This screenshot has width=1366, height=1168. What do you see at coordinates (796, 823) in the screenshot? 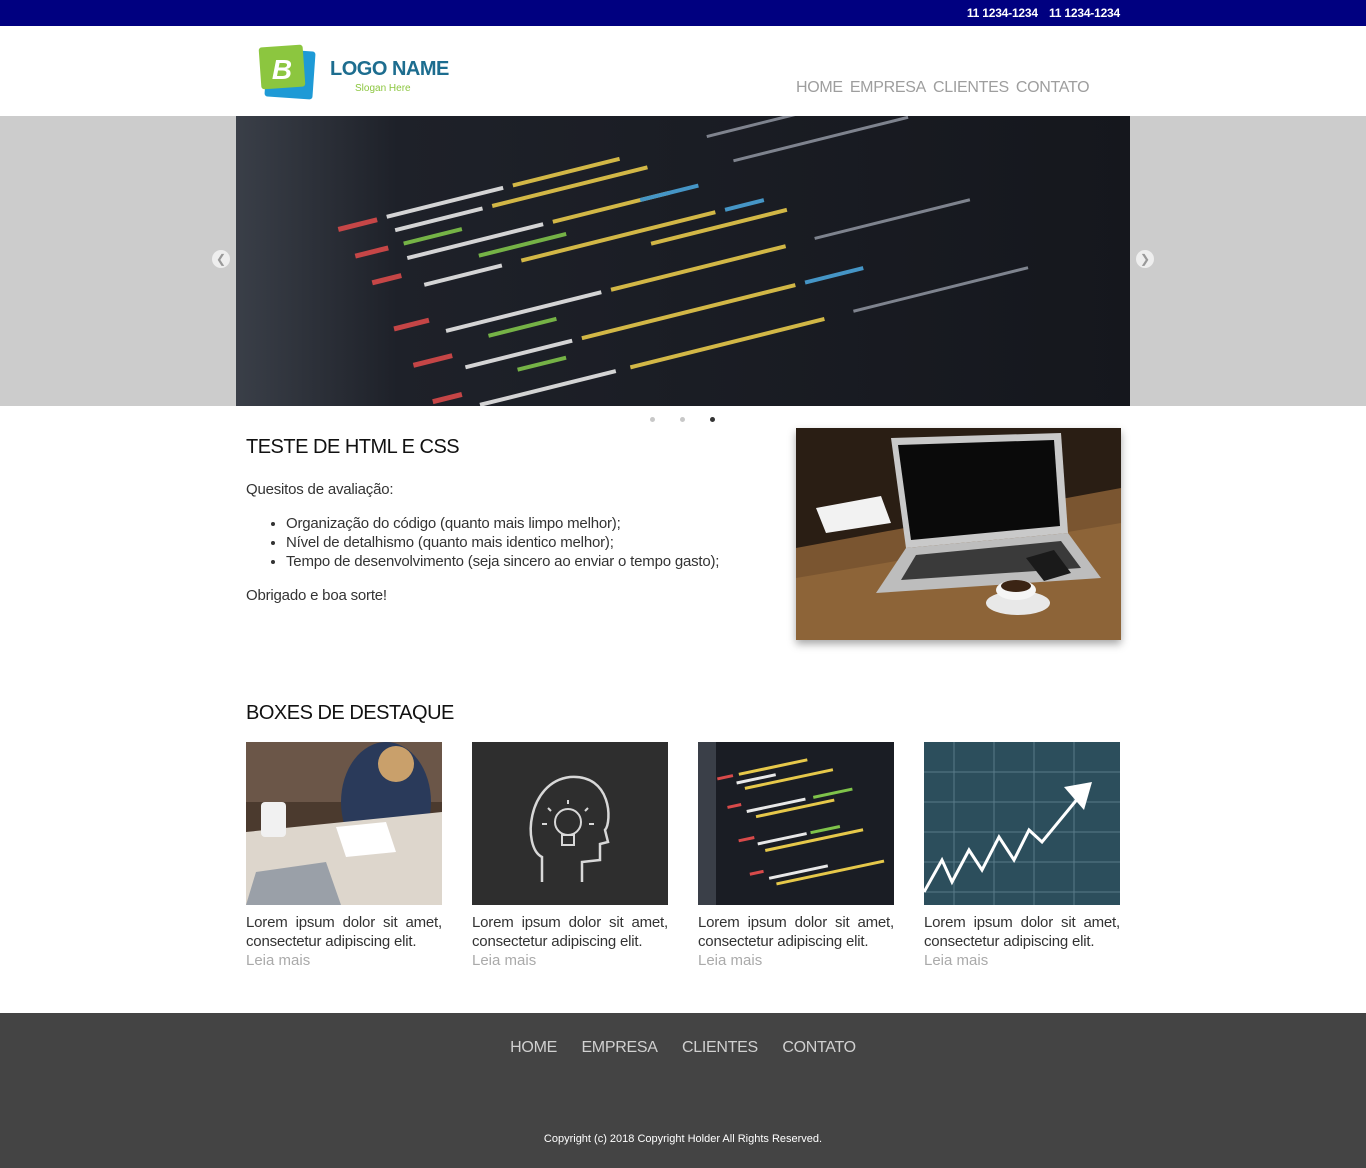
I see `box-image-code` at bounding box center [796, 823].